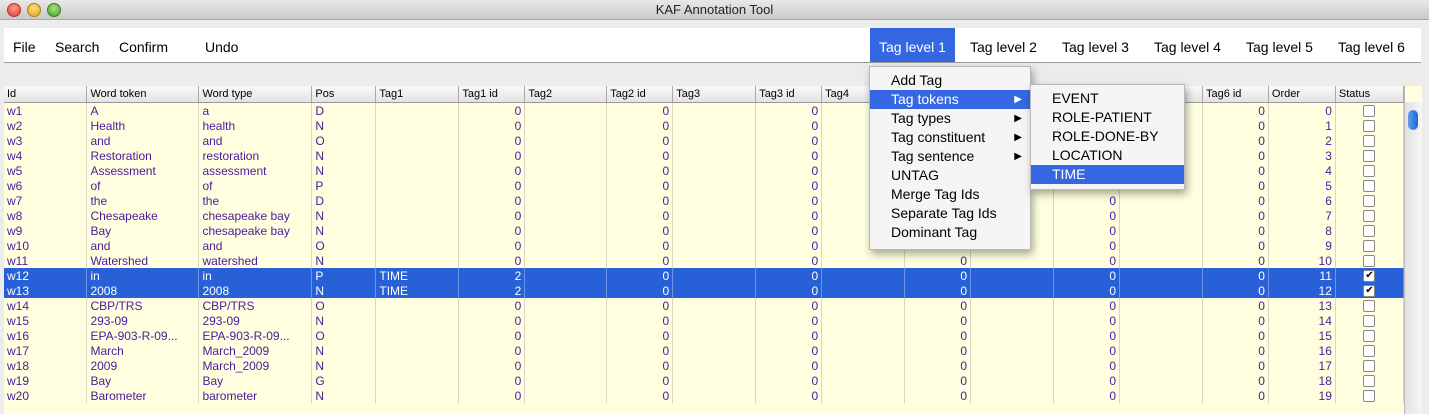 The image size is (1429, 414). Describe the element at coordinates (950, 156) in the screenshot. I see `menu-item-tag-sentence: Tag sentence ▶` at that location.